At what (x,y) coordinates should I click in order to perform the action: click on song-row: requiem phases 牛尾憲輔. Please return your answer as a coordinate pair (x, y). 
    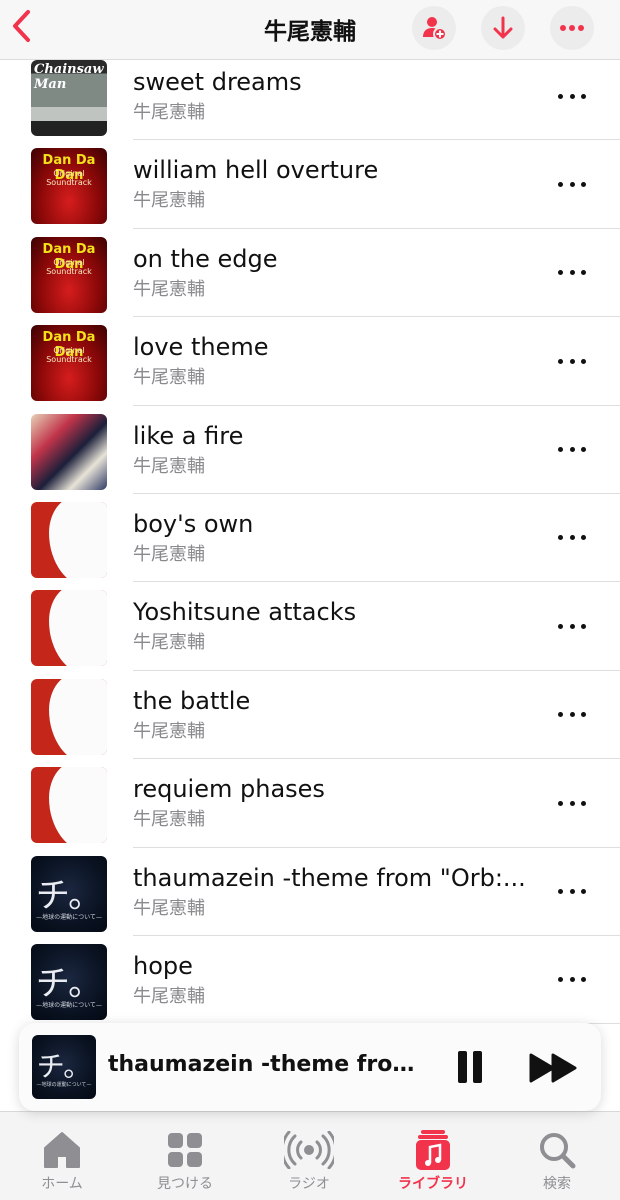
    Looking at the image, I should click on (310, 803).